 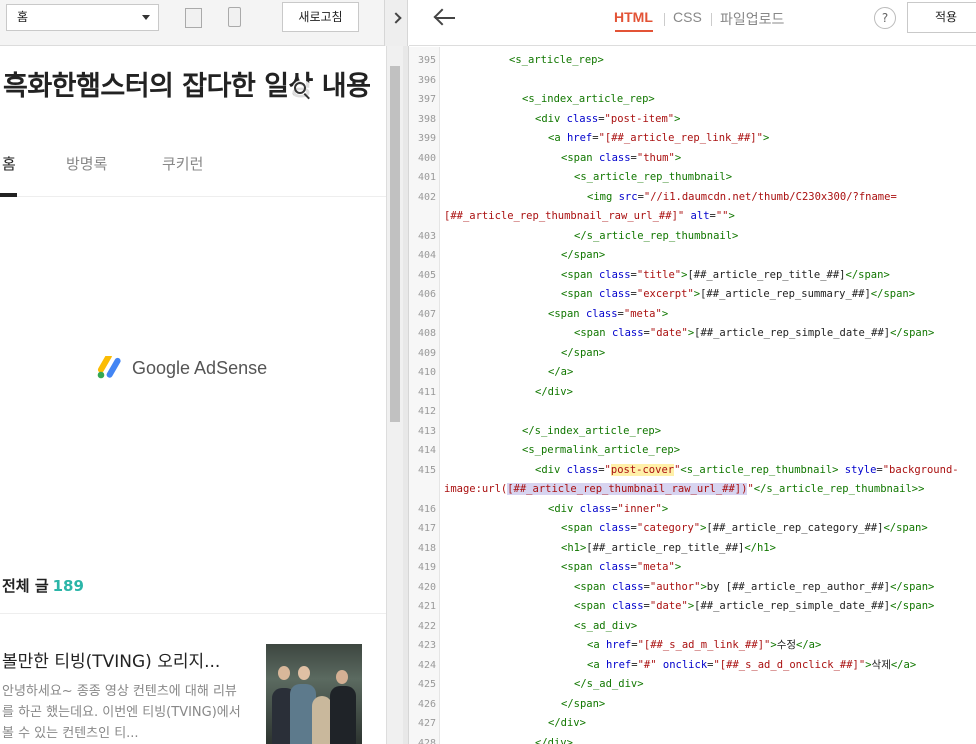 What do you see at coordinates (86, 163) in the screenshot?
I see `nav-item-guestbook: 방명록` at bounding box center [86, 163].